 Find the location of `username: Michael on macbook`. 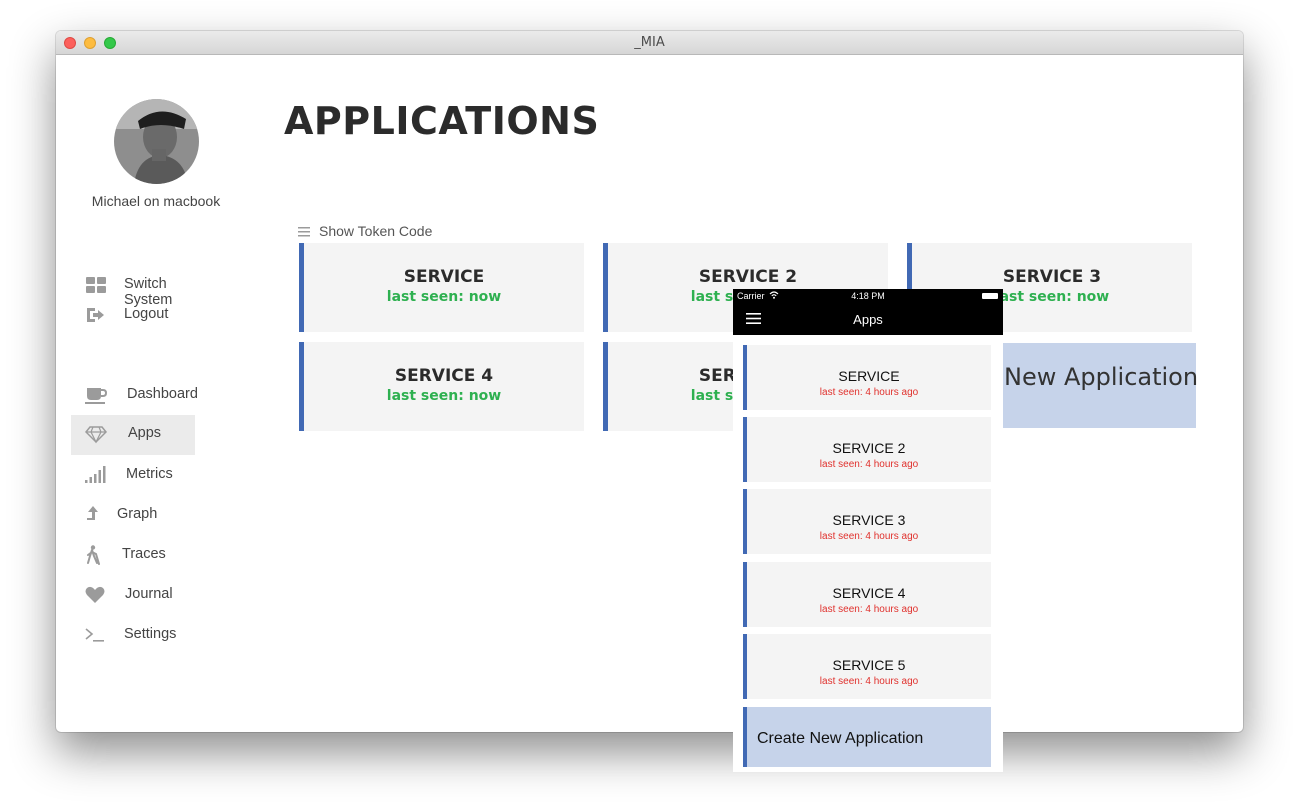

username: Michael on macbook is located at coordinates (156, 201).